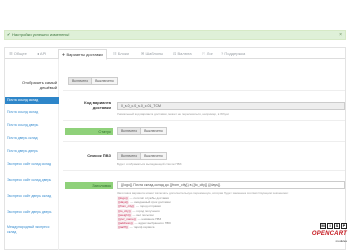 The image size is (350, 250). I want to click on code-input: 0_s.0_c.0_s.0_c.01_TCM, so click(231, 106).